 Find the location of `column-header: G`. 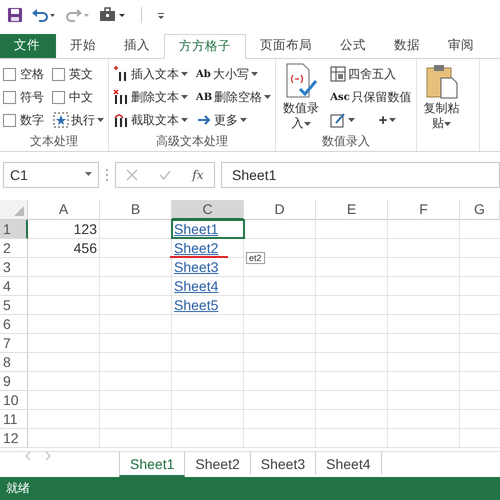

column-header: G is located at coordinates (480, 210).